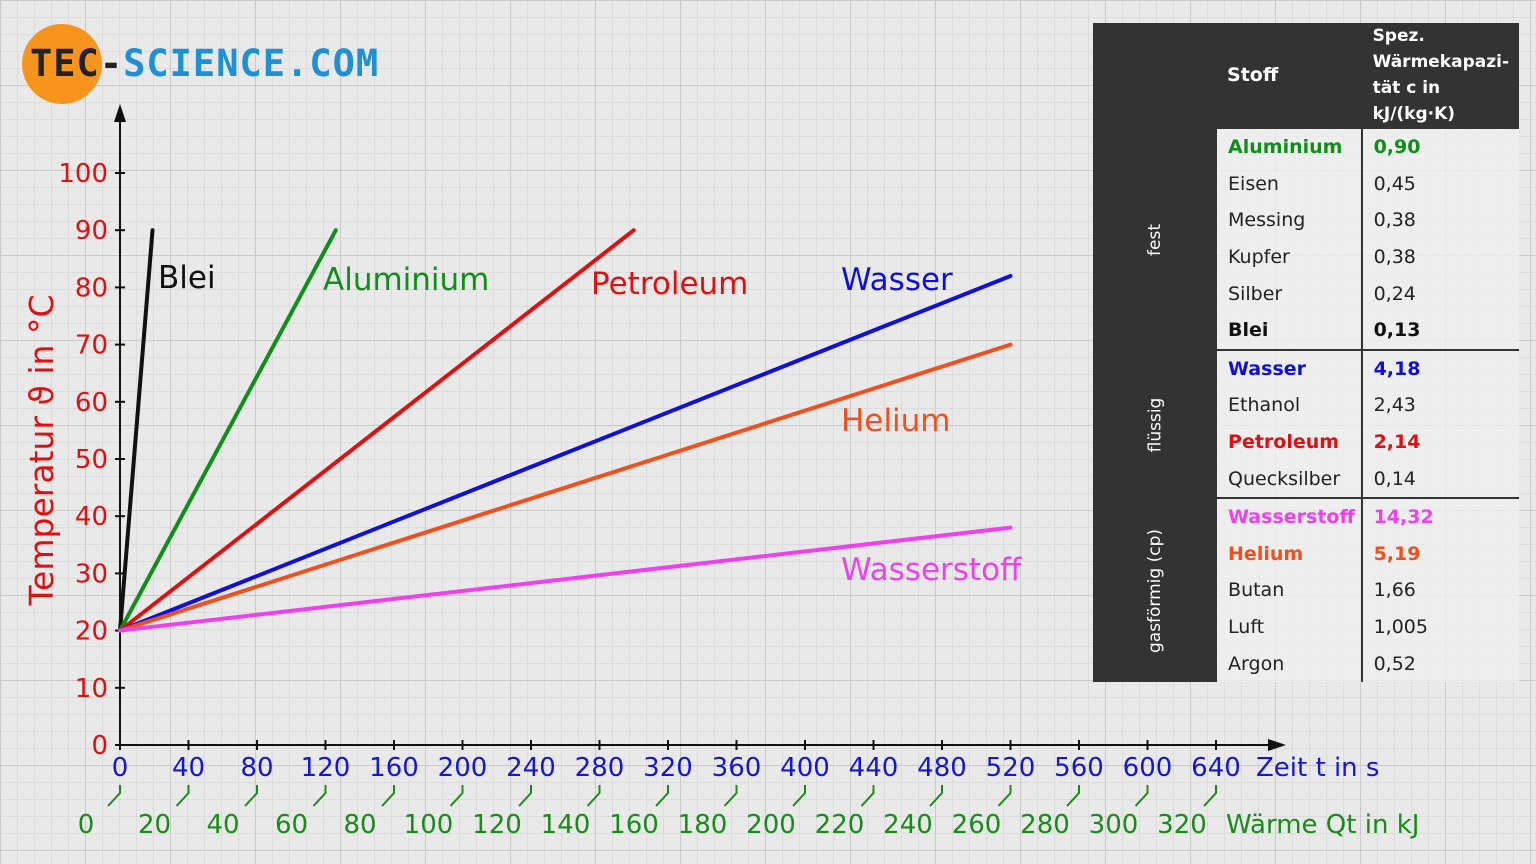  What do you see at coordinates (908, 825) in the screenshot?
I see `x2-tick-label: 240` at bounding box center [908, 825].